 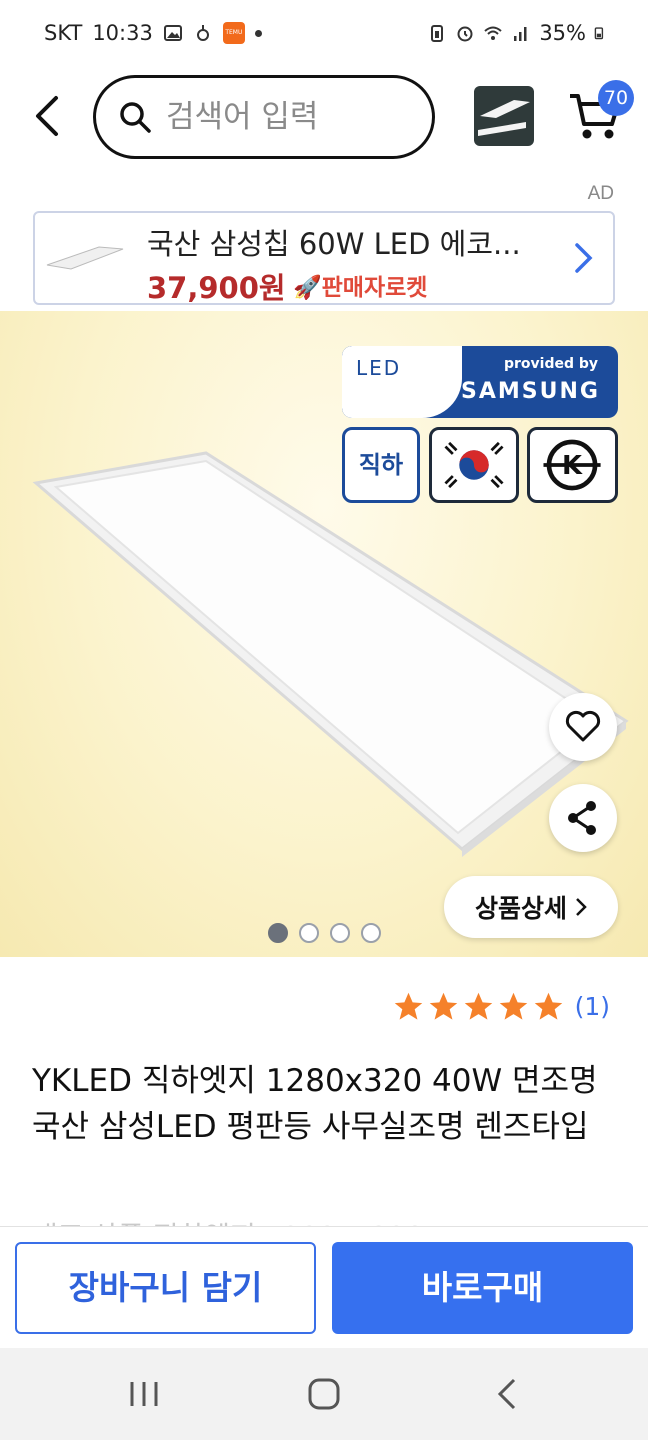 What do you see at coordinates (48, 116) in the screenshot?
I see `back-button` at bounding box center [48, 116].